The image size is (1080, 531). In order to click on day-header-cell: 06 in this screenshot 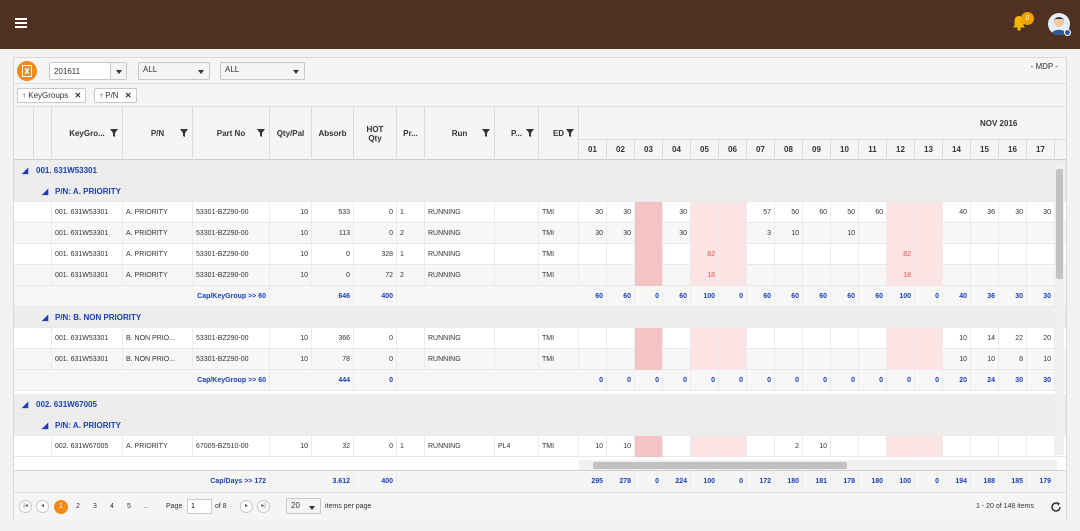, I will do `click(733, 150)`.